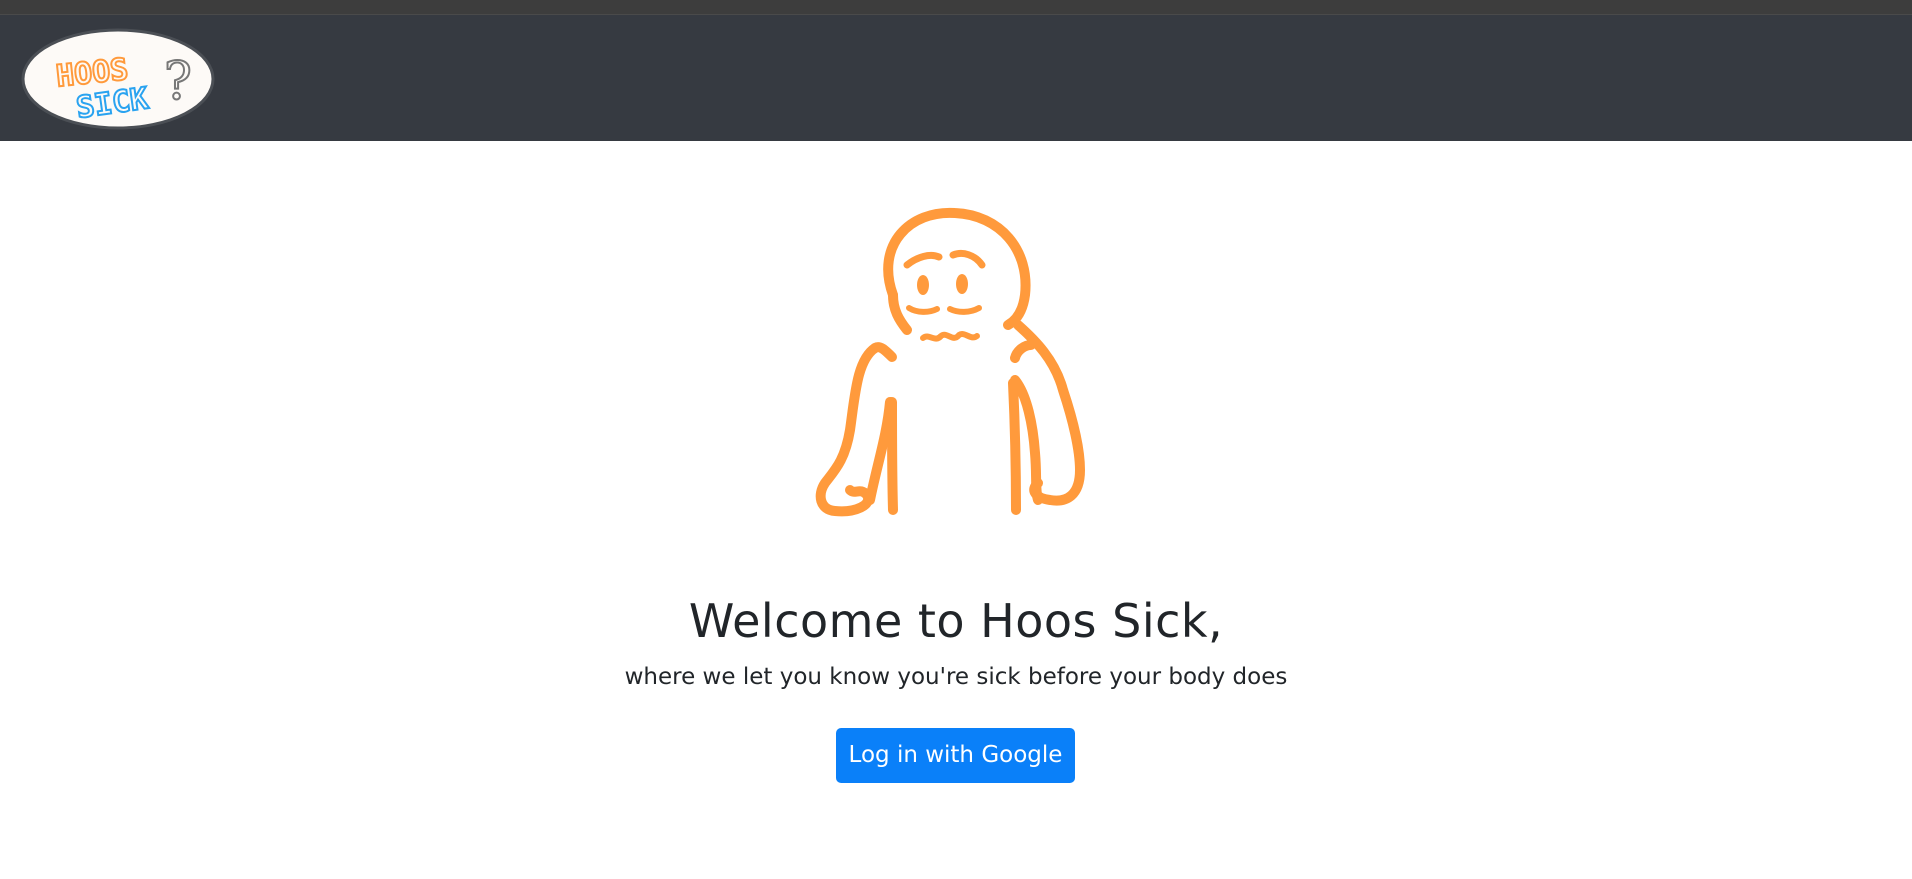  Describe the element at coordinates (956, 78) in the screenshot. I see `navbar: HOOS SICK ?` at that location.